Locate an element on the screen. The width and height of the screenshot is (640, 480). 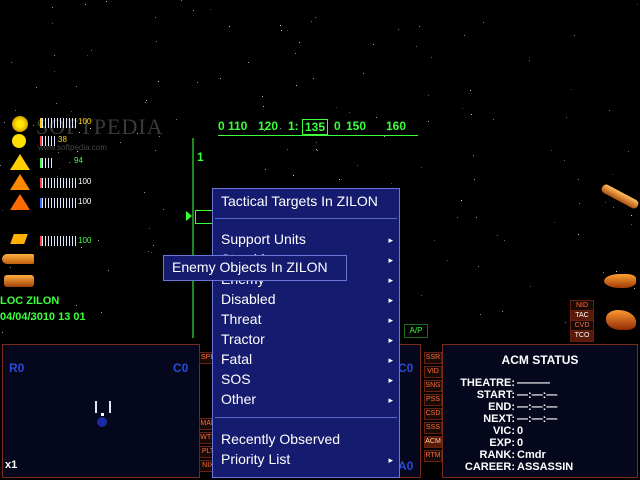
acm-row-value: ——— is located at coordinates (533, 383).